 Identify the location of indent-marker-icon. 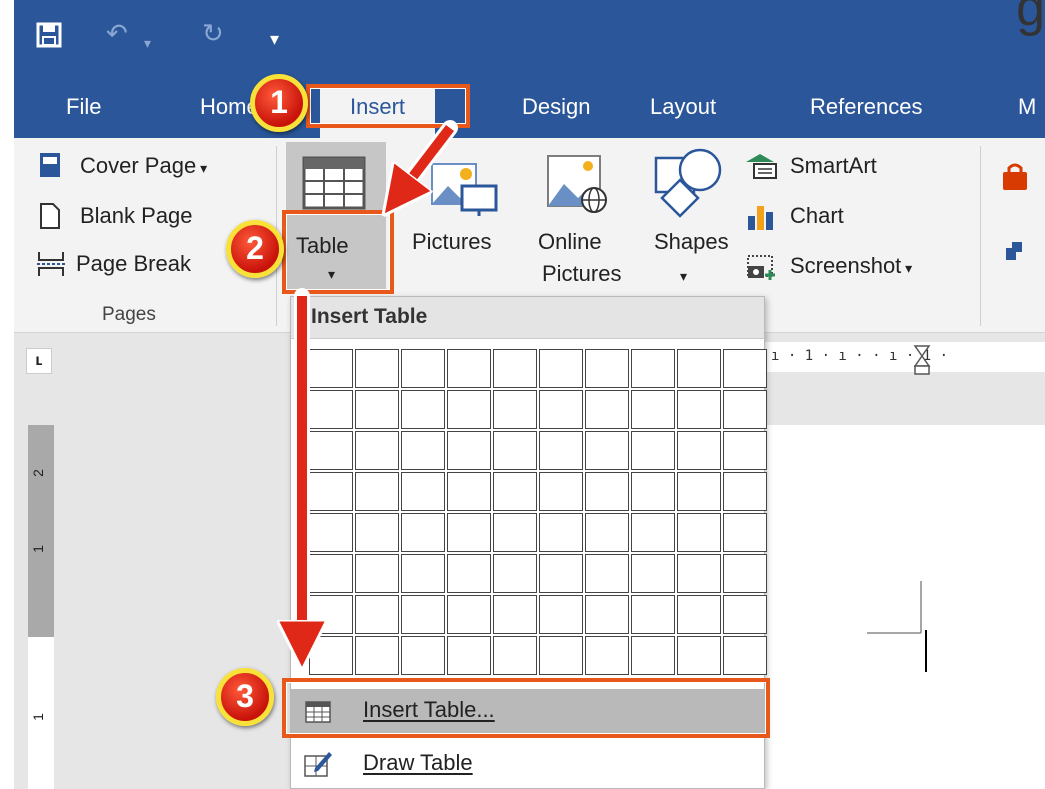
(922, 360).